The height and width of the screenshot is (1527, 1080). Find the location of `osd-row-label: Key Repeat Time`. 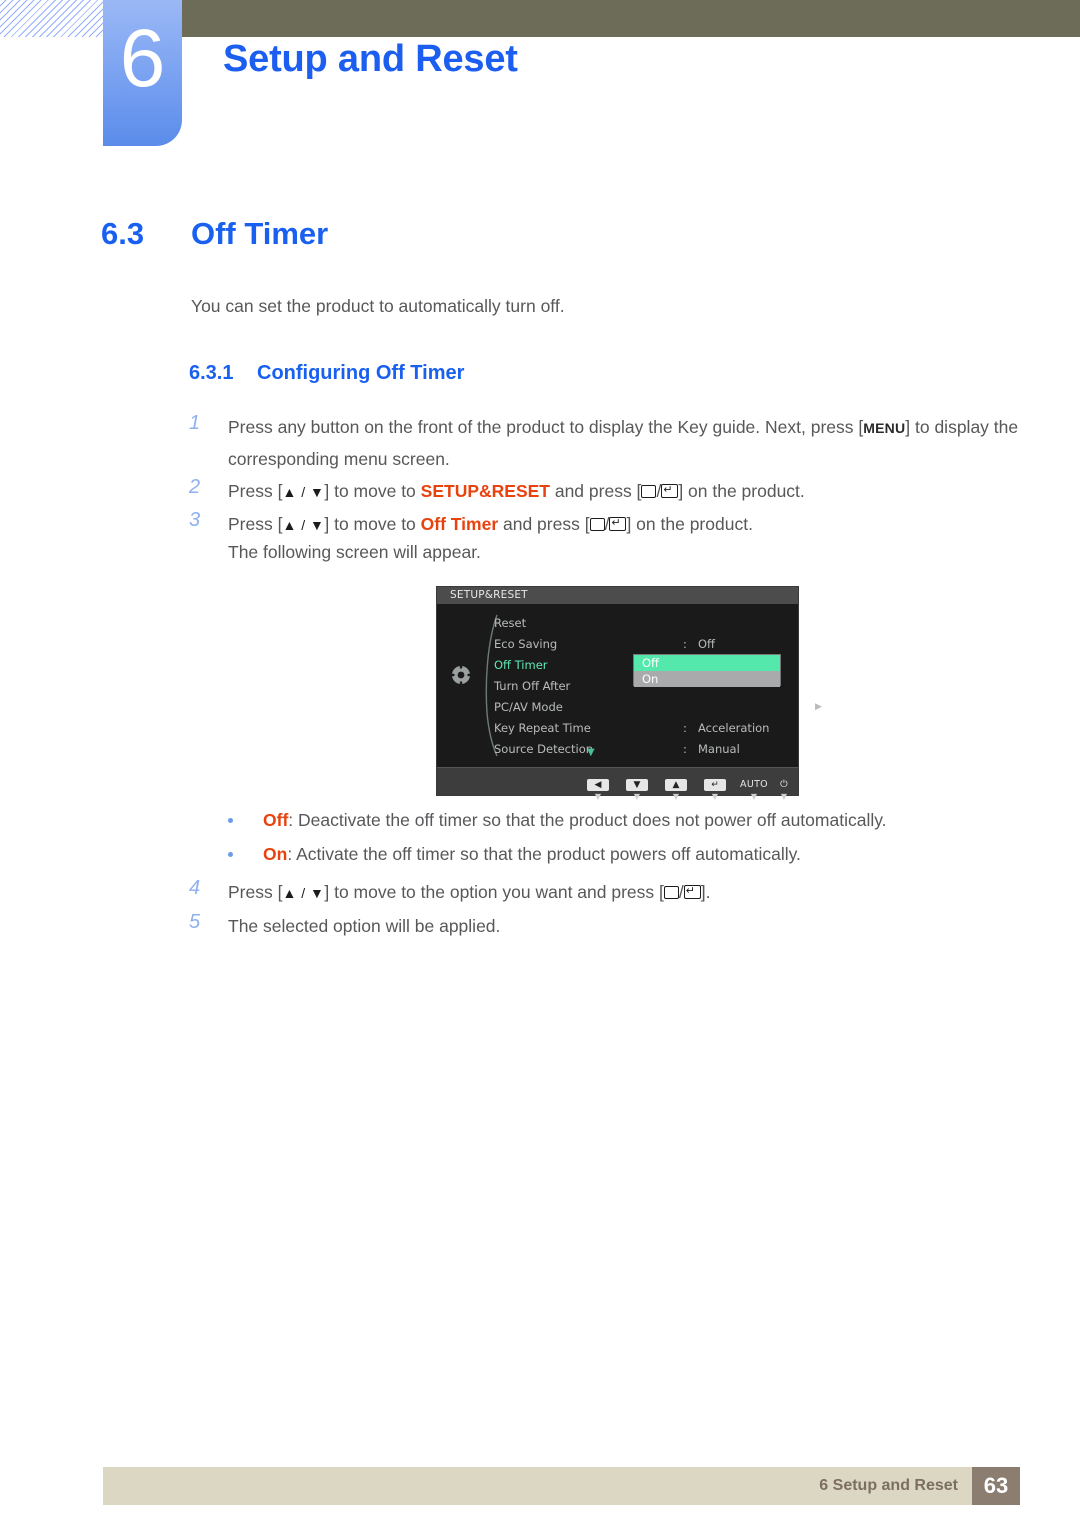

osd-row-label: Key Repeat Time is located at coordinates (542, 728).